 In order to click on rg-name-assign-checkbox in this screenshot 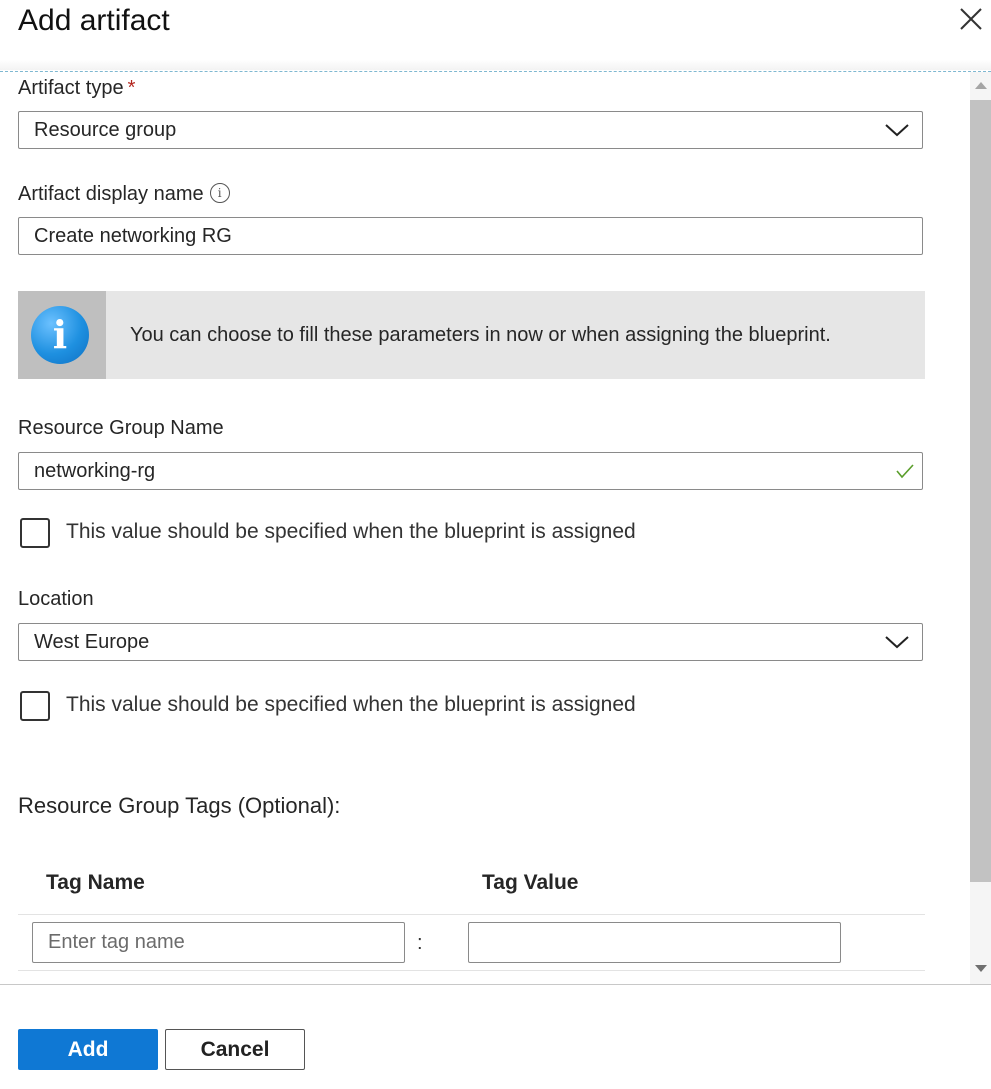, I will do `click(35, 533)`.